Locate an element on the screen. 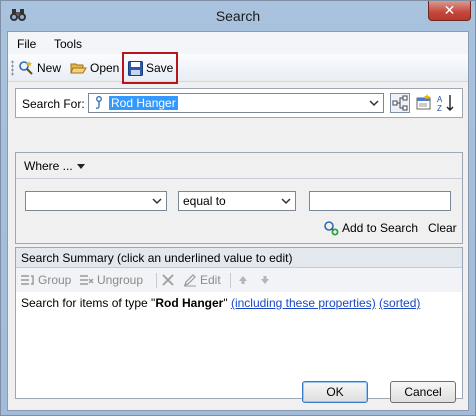 The width and height of the screenshot is (476, 416). sorted-link: (sorted) is located at coordinates (399, 303).